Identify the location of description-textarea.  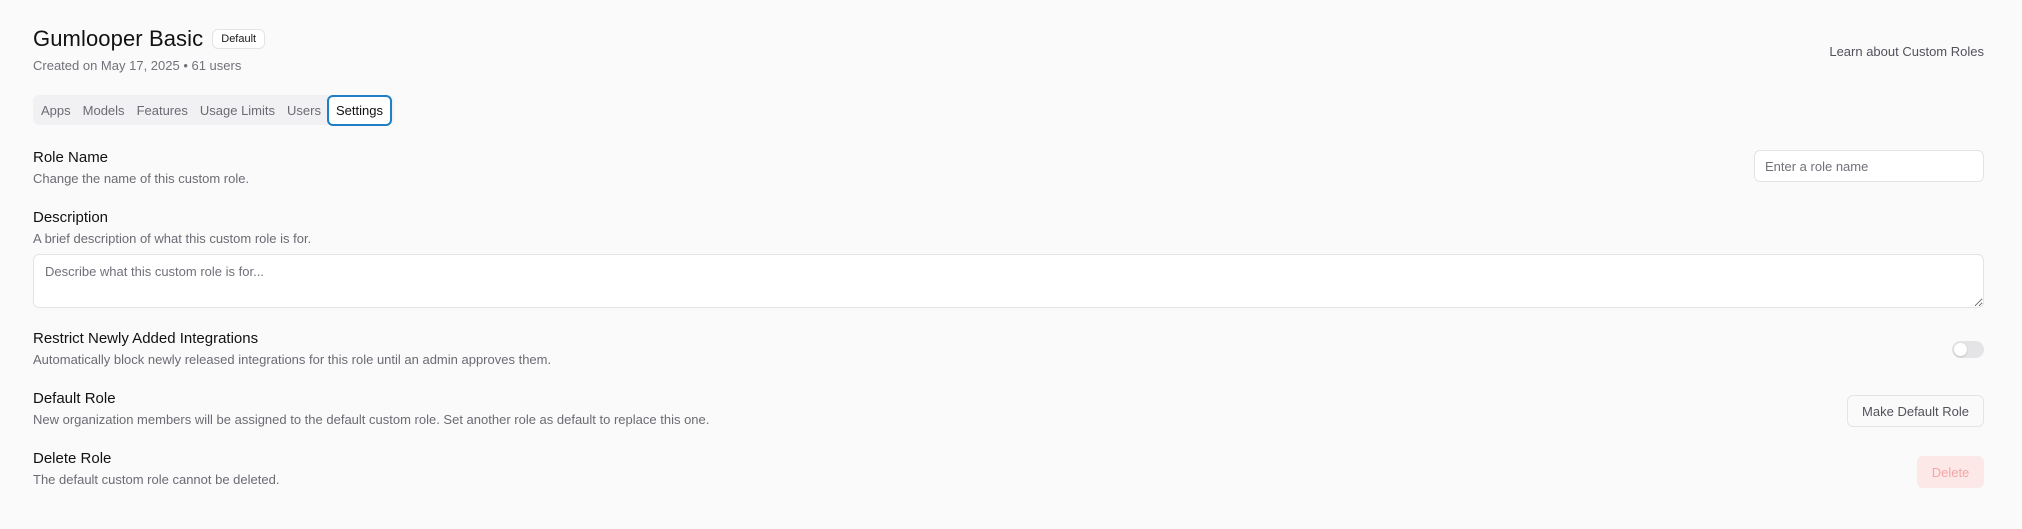
(1008, 281).